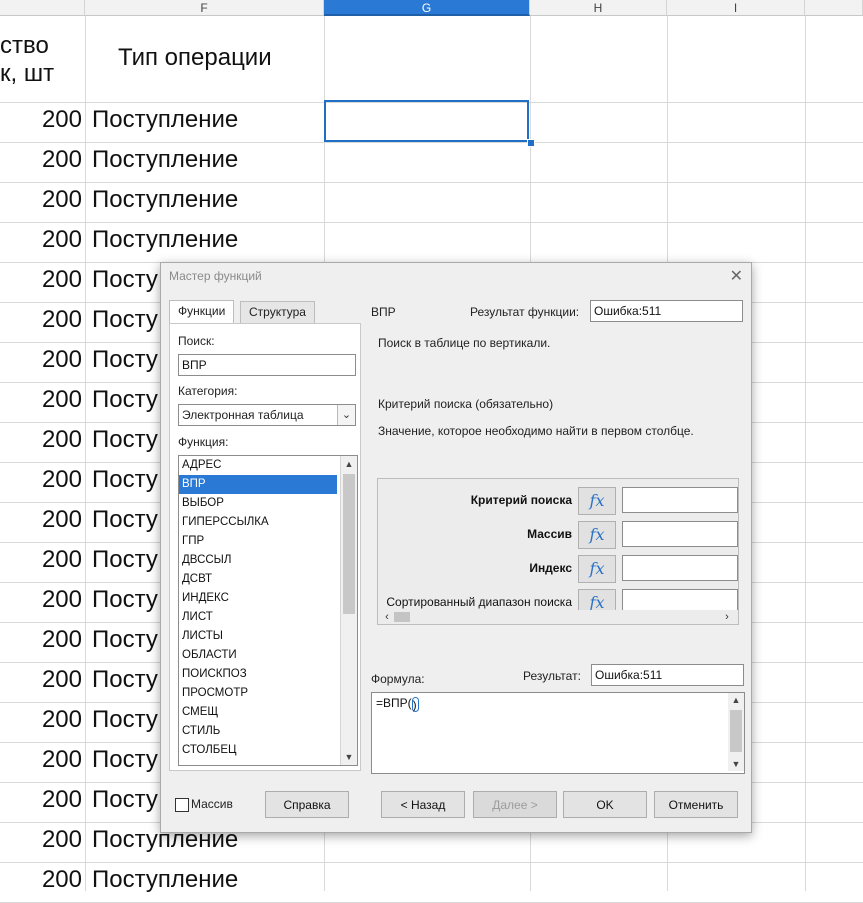 This screenshot has height=903, width=863. I want to click on help-button: Справка, so click(307, 804).